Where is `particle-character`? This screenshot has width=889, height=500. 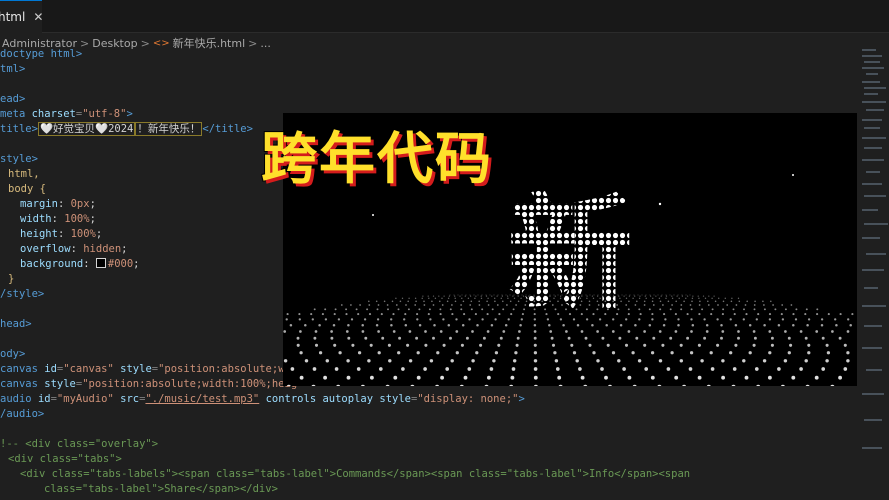 particle-character is located at coordinates (573, 248).